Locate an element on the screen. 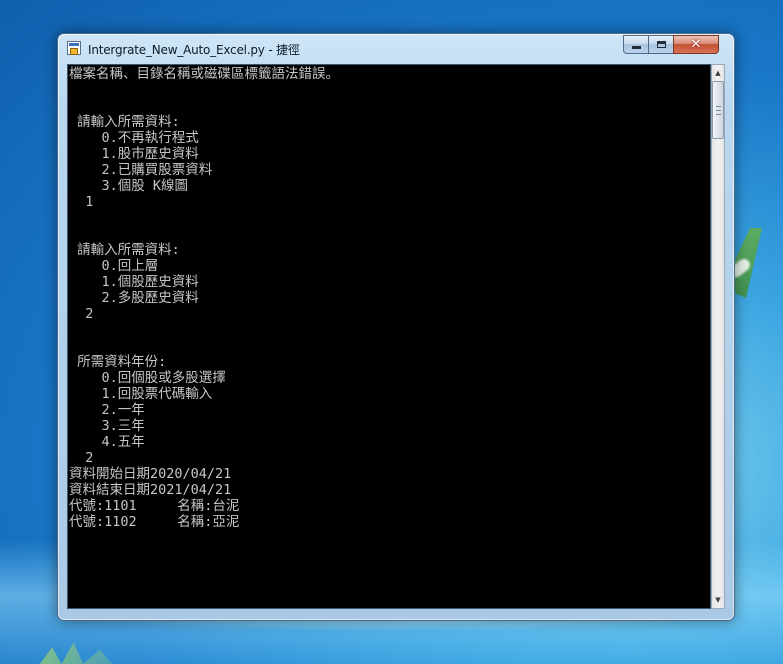 The width and height of the screenshot is (783, 664). console-line: 所需資料年份: is located at coordinates (118, 362).